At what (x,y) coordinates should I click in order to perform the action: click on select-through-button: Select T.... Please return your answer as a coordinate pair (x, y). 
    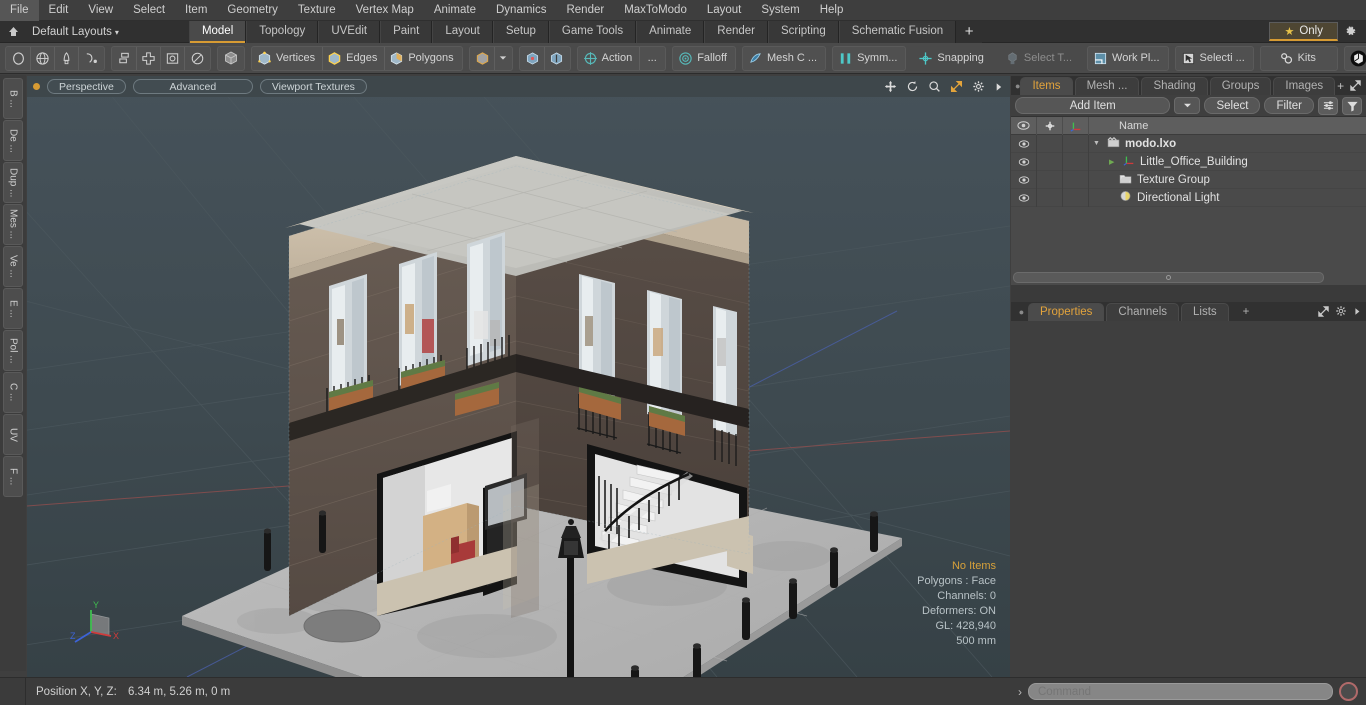
    Looking at the image, I should click on (1040, 58).